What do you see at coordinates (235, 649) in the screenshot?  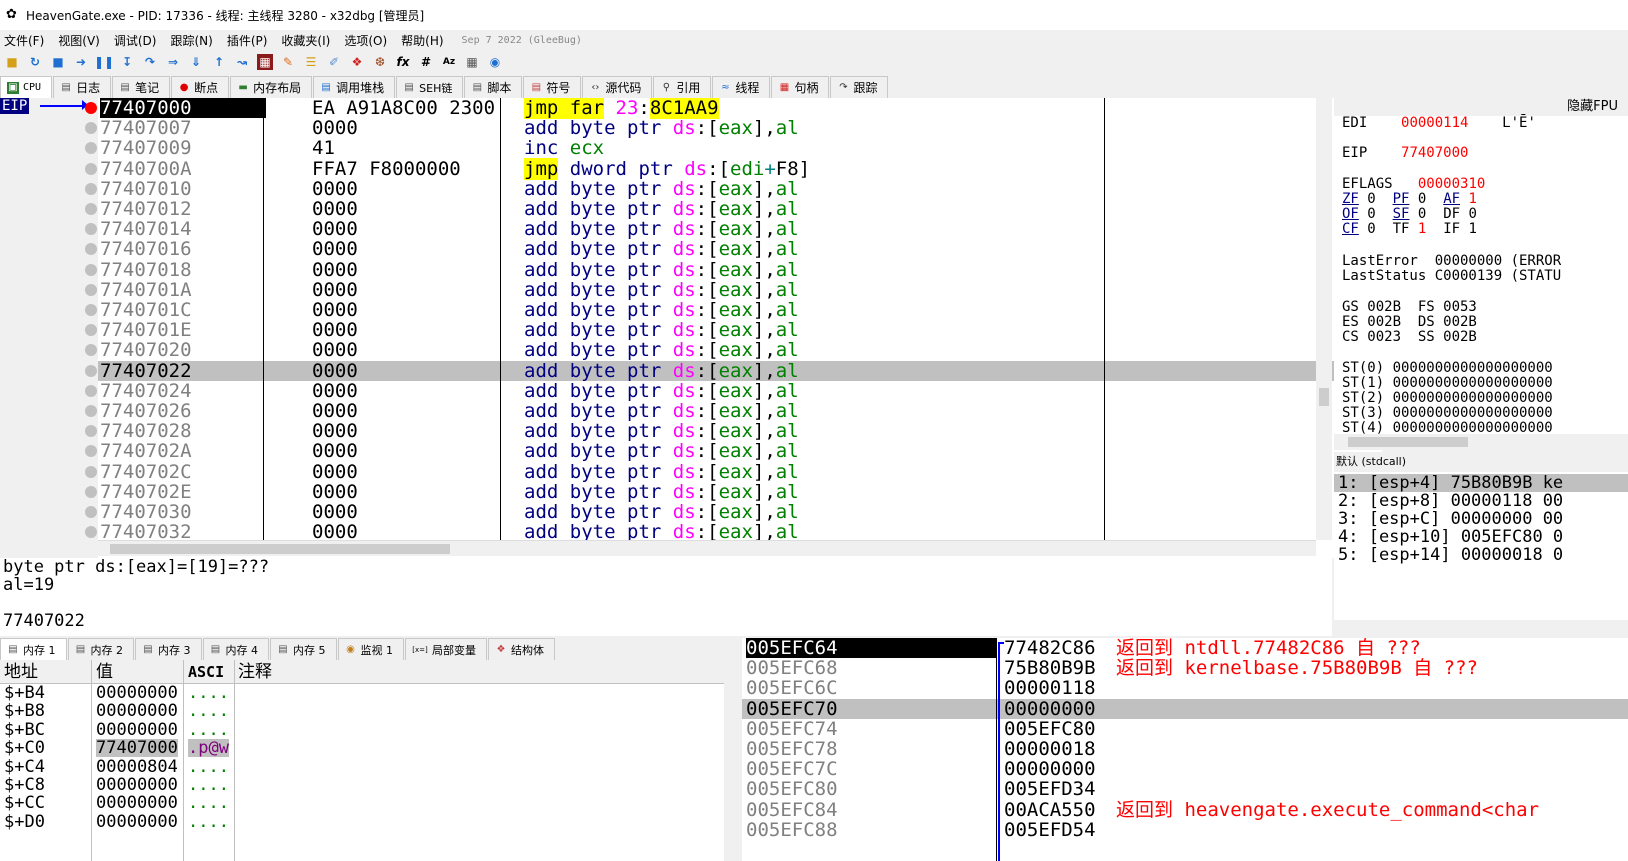 I see `tab-dump-4: ▤ 内存 4` at bounding box center [235, 649].